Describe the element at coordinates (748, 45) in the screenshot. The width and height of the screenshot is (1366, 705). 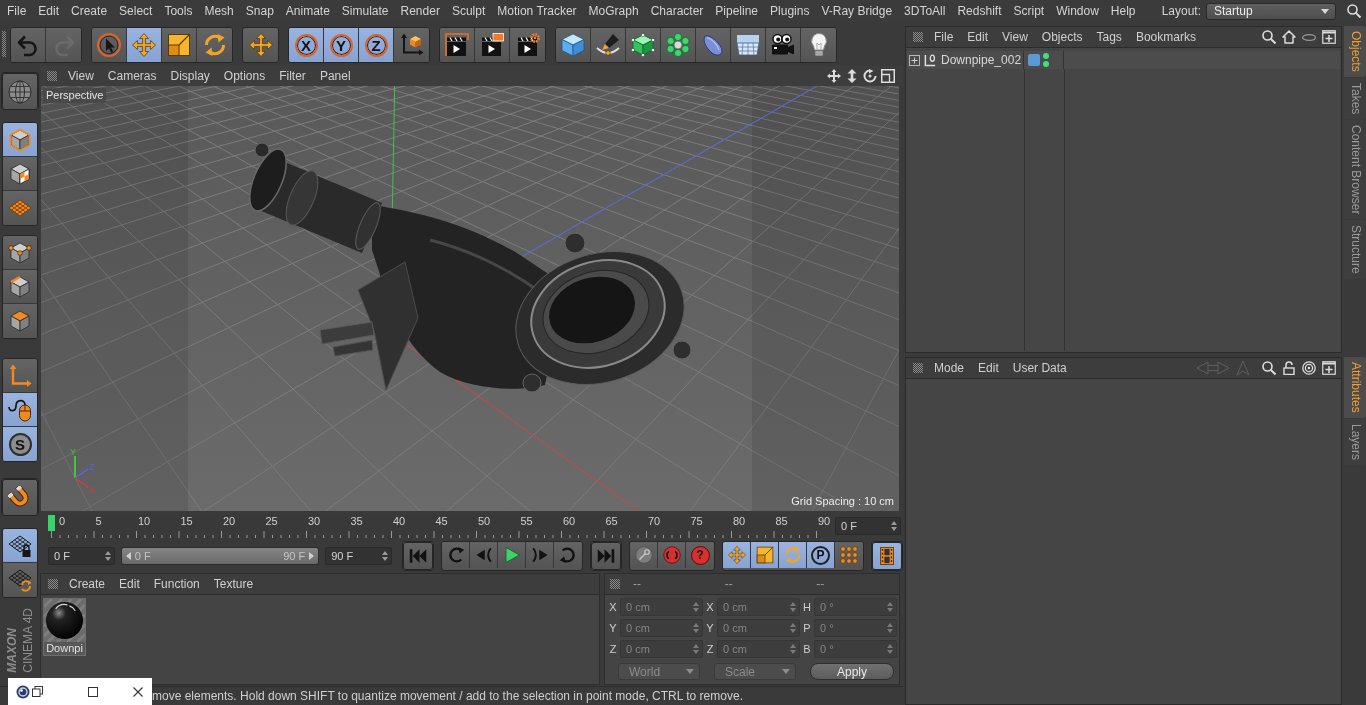
I see `floor-button` at that location.